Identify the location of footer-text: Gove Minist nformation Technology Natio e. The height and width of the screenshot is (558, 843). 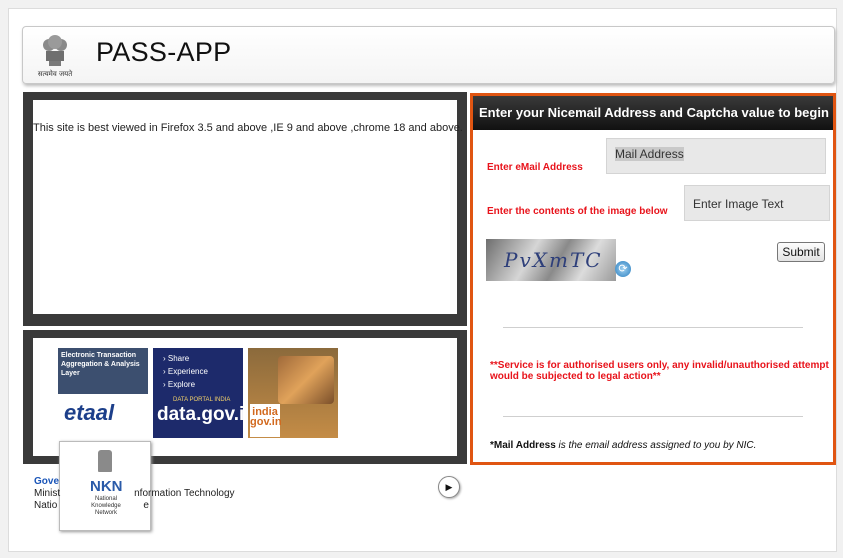
(134, 494).